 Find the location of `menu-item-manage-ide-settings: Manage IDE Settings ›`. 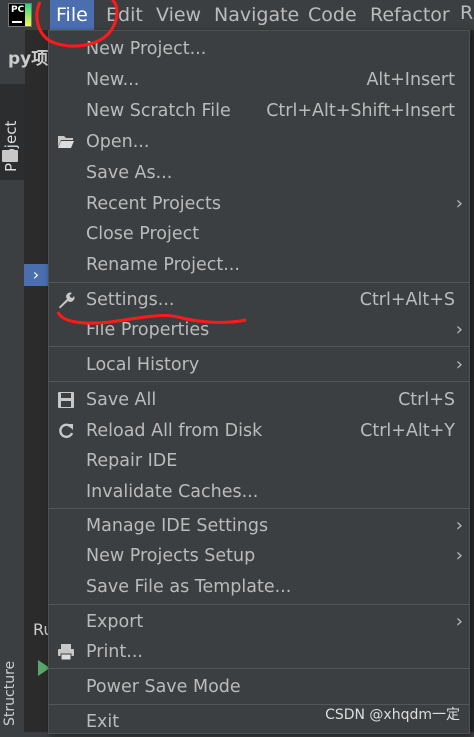

menu-item-manage-ide-settings: Manage IDE Settings › is located at coordinates (259, 526).